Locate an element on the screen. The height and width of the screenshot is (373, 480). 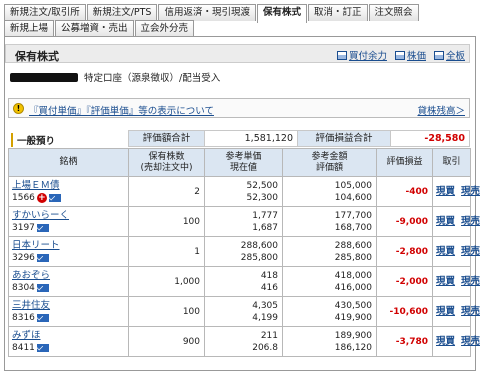
stock-name-link: すかいらーく is located at coordinates (40, 215).